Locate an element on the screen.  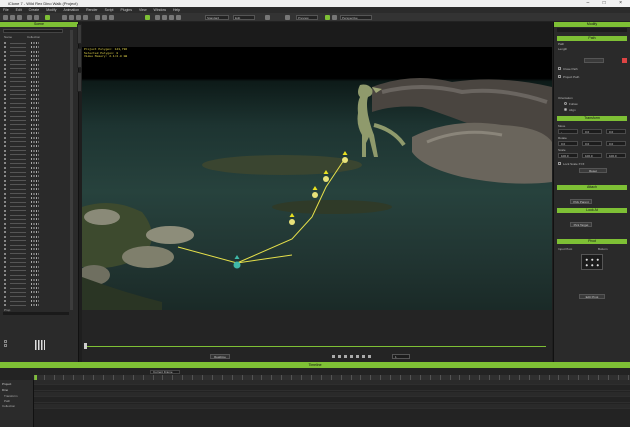
gizmo-icon is located at coordinates (334, 17).